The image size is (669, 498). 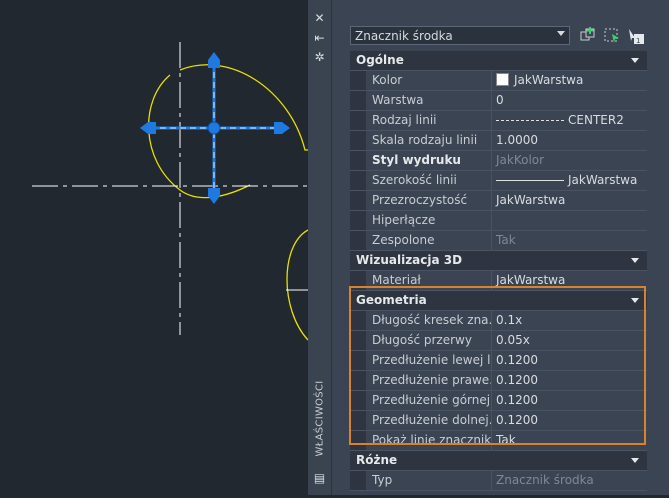 I want to click on svg-text: 1, so click(x=638, y=41).